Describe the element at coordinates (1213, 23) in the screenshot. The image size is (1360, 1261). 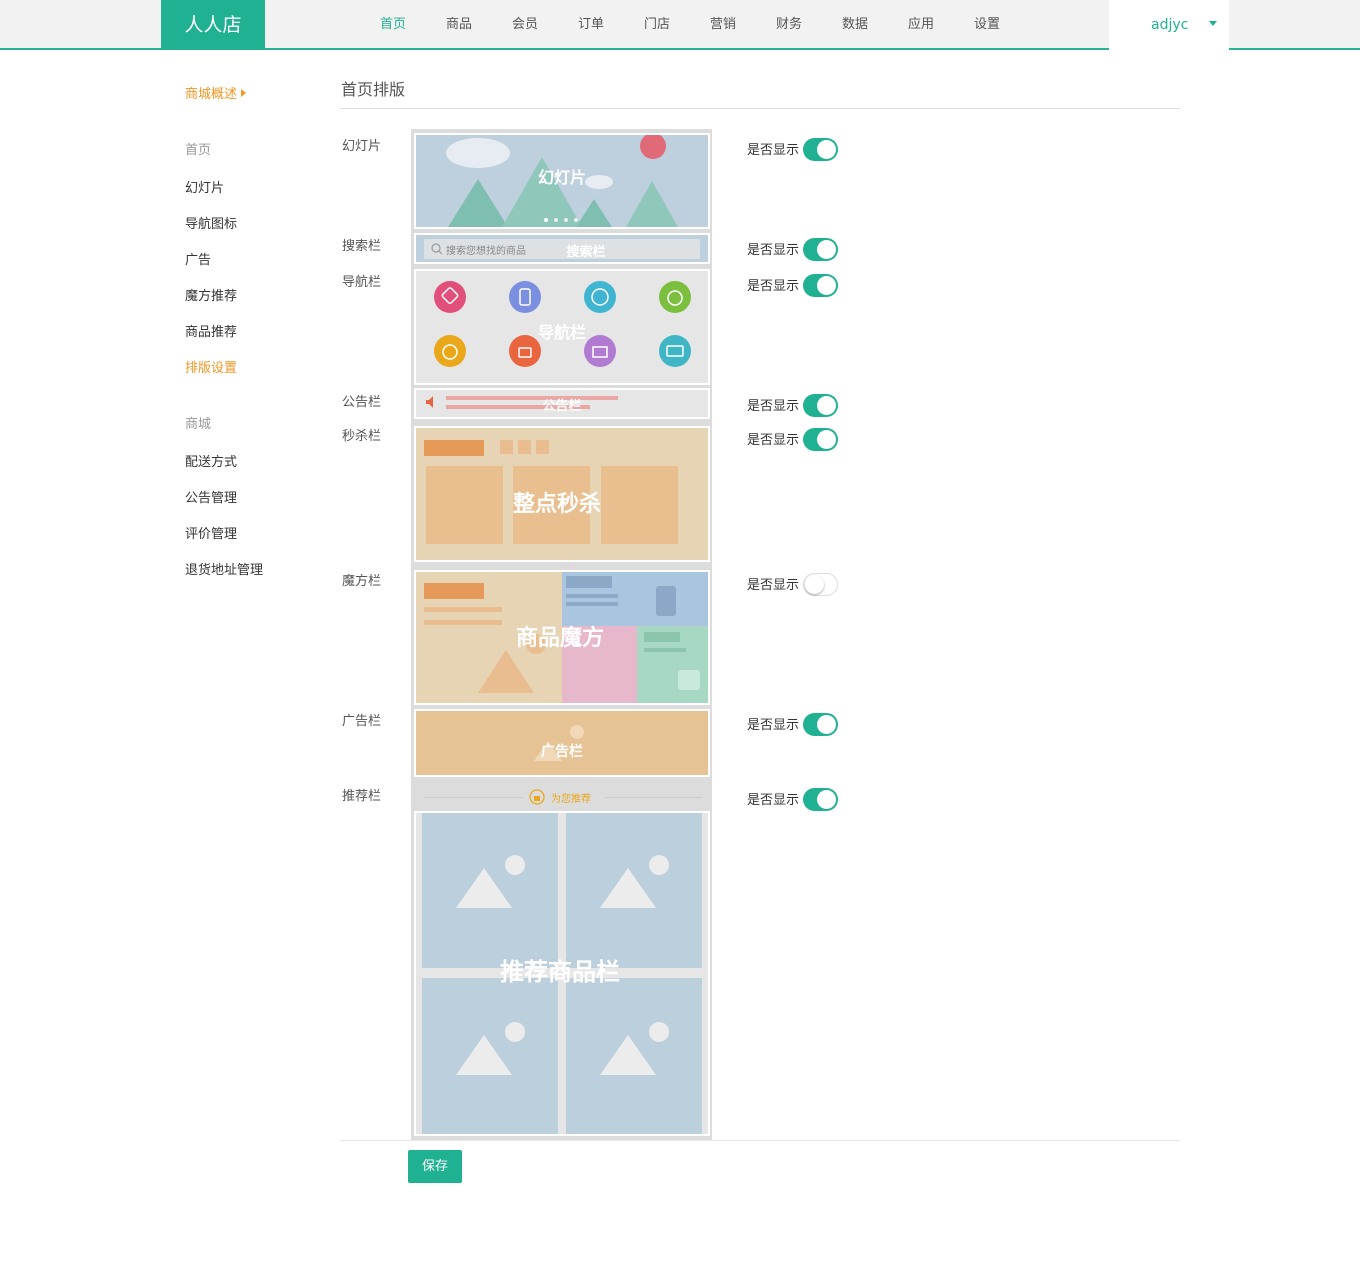
I see `caret-down-icon` at that location.